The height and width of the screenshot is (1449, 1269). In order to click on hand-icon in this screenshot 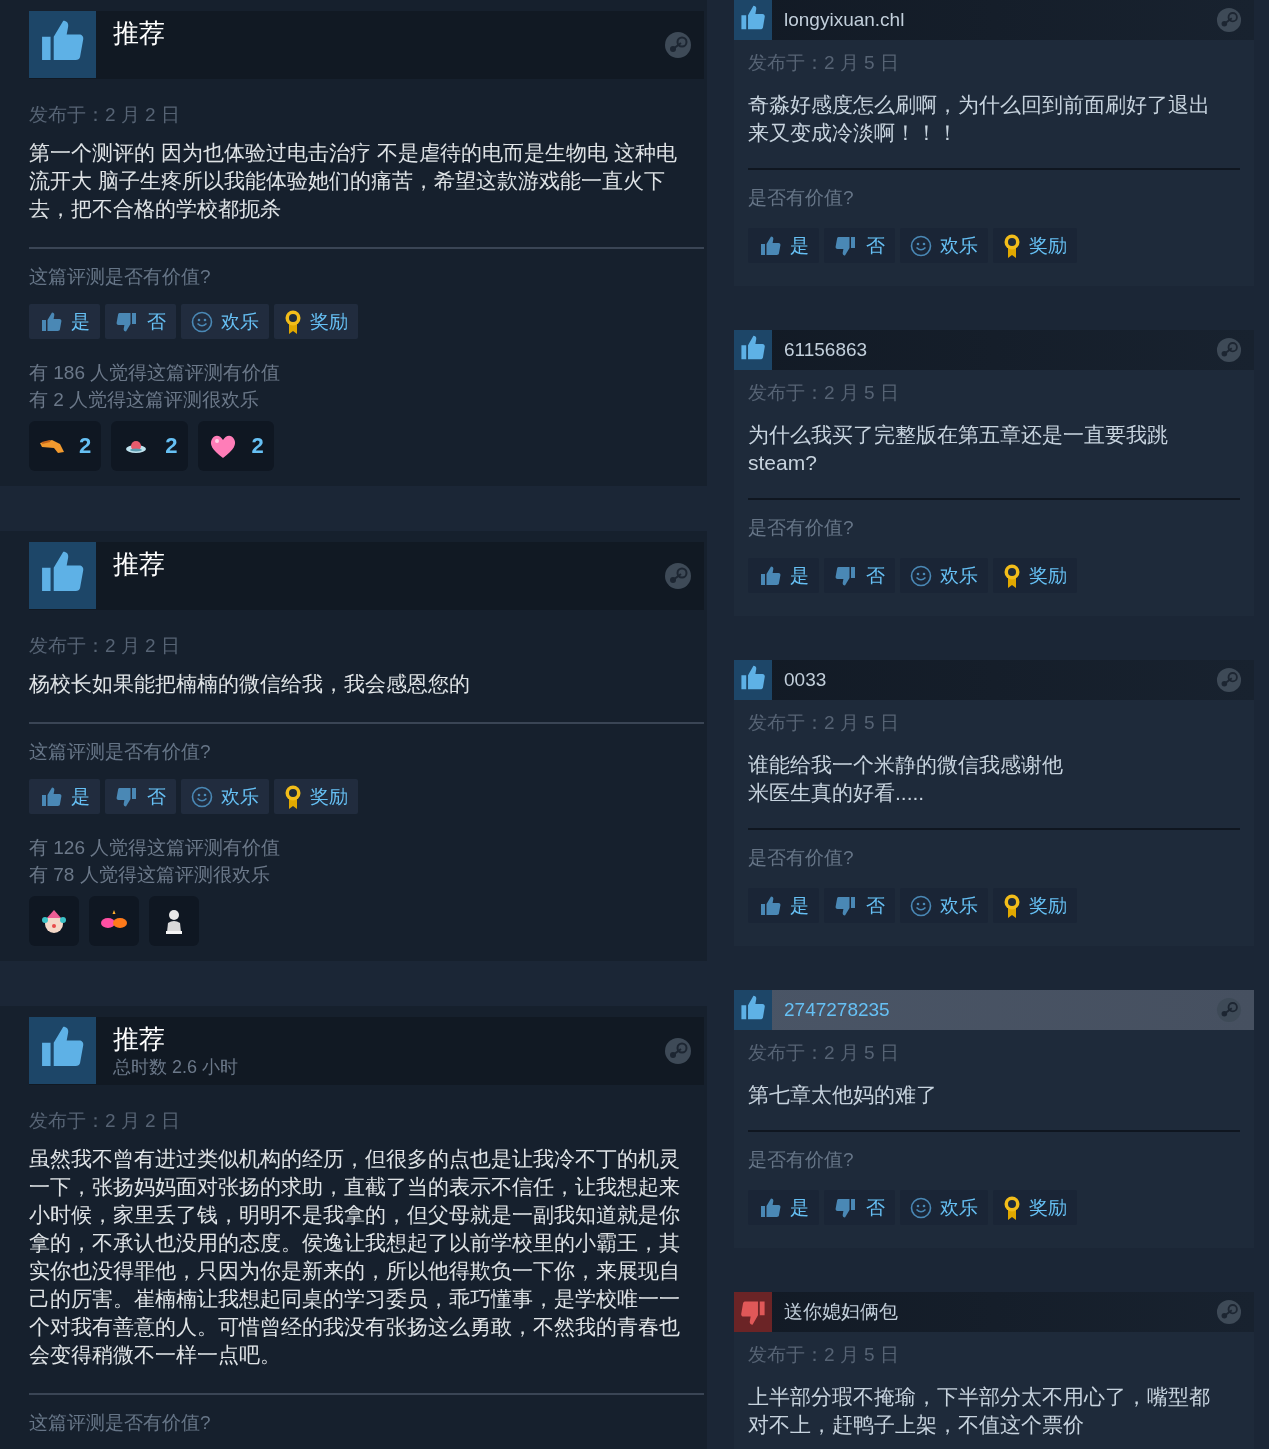, I will do `click(52, 446)`.